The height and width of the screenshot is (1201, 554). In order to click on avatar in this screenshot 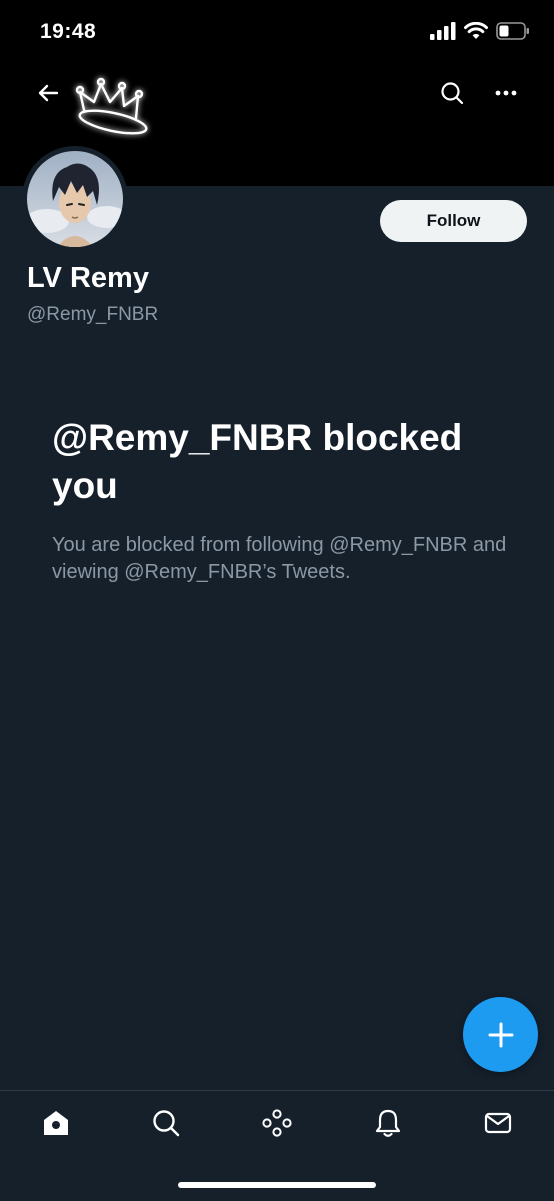, I will do `click(75, 199)`.